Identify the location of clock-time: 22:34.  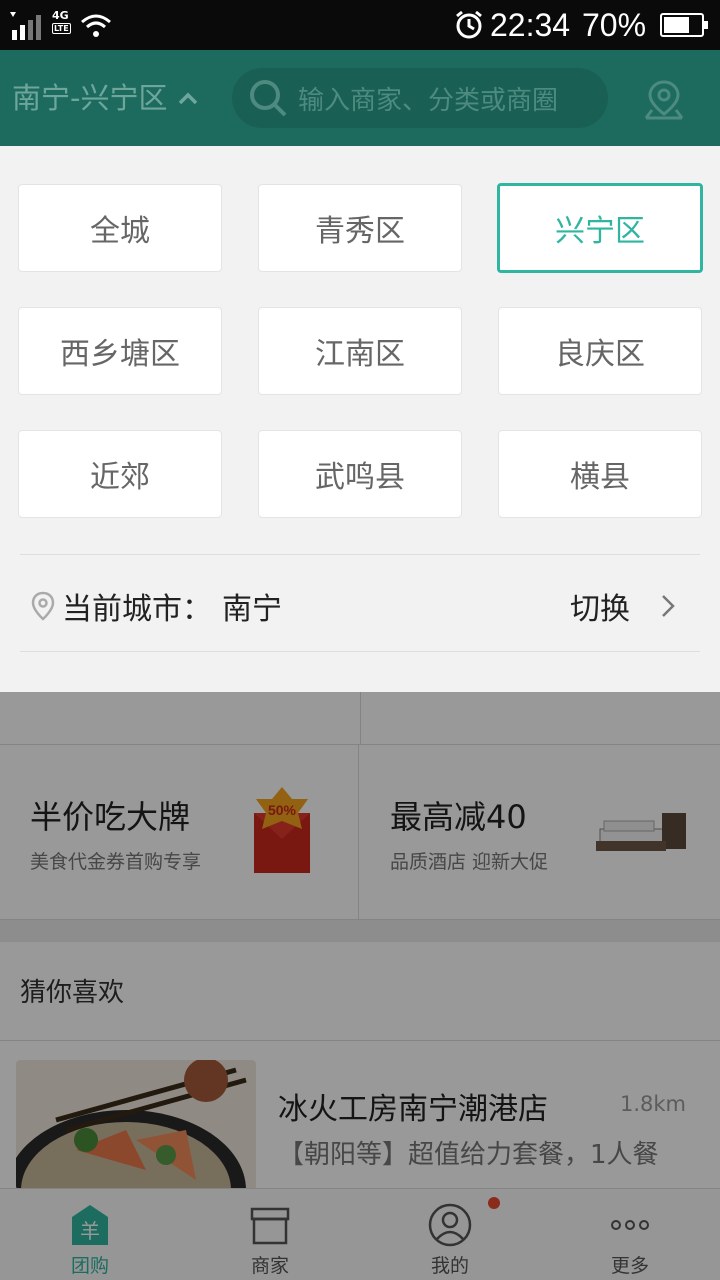
(530, 25).